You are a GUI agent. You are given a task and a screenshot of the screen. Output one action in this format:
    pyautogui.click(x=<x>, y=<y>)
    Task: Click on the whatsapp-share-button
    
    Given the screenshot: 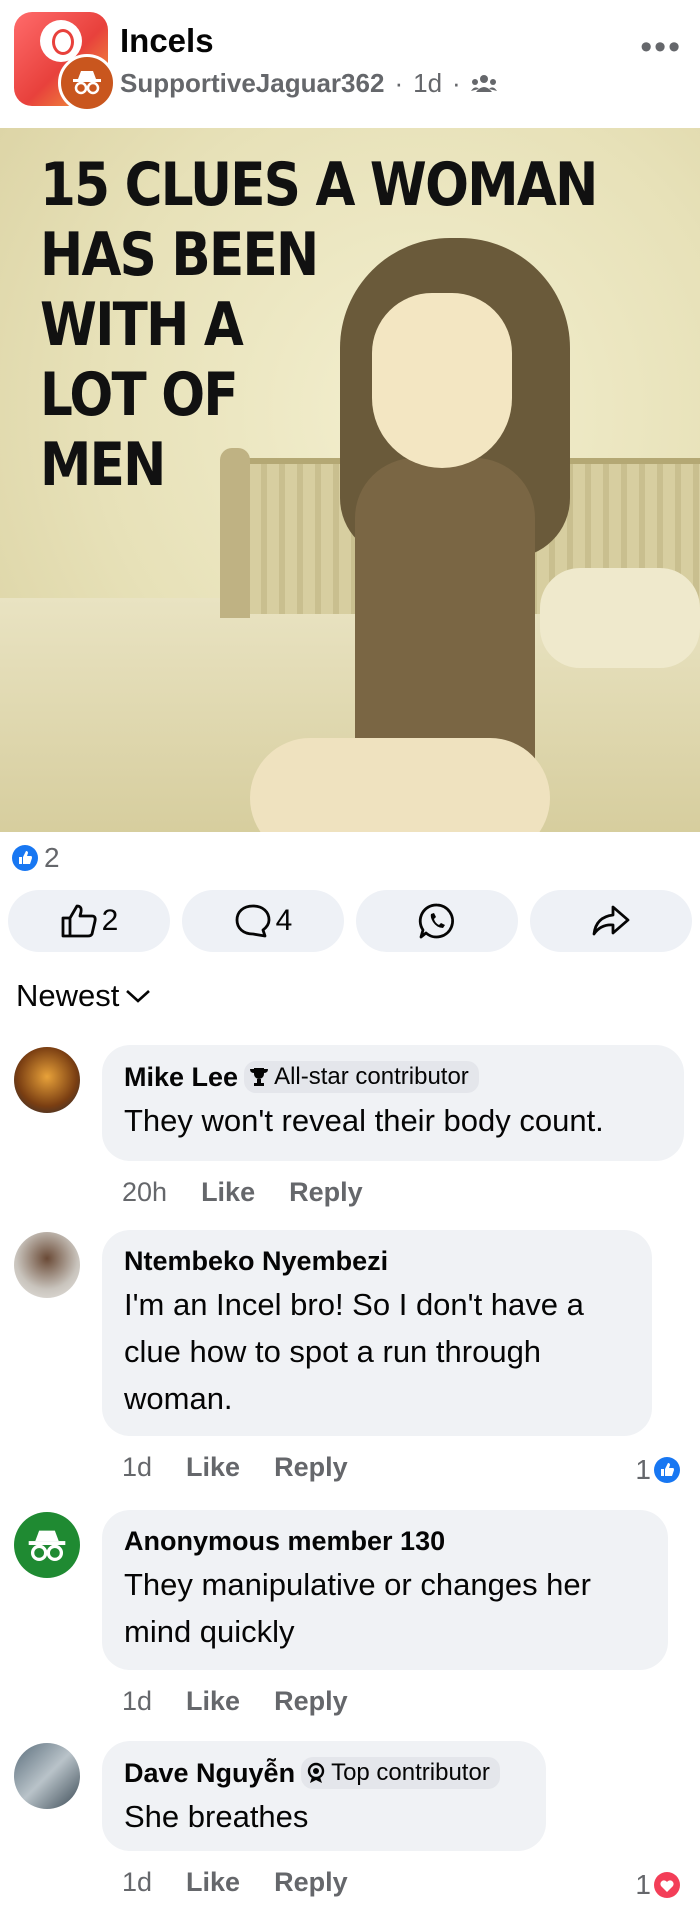 What is the action you would take?
    pyautogui.click(x=437, y=921)
    